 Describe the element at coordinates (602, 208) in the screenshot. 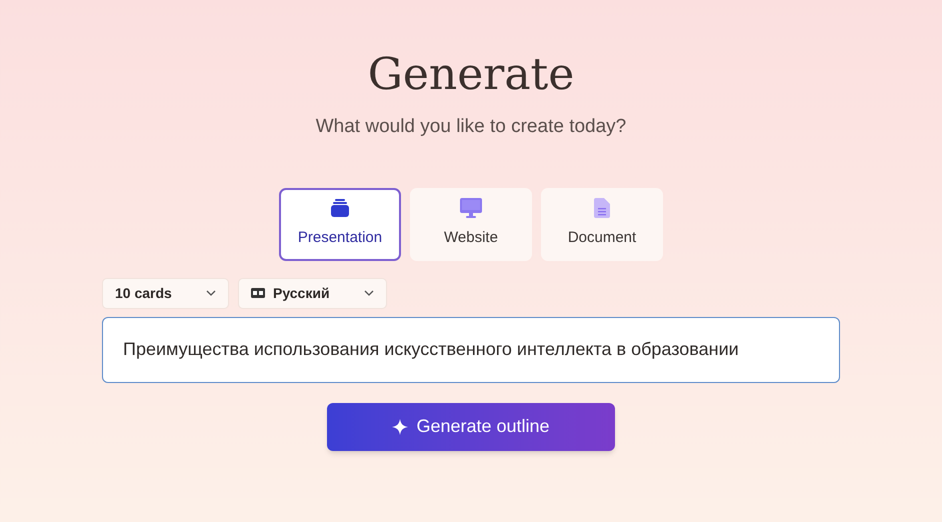

I see `document-icon` at that location.